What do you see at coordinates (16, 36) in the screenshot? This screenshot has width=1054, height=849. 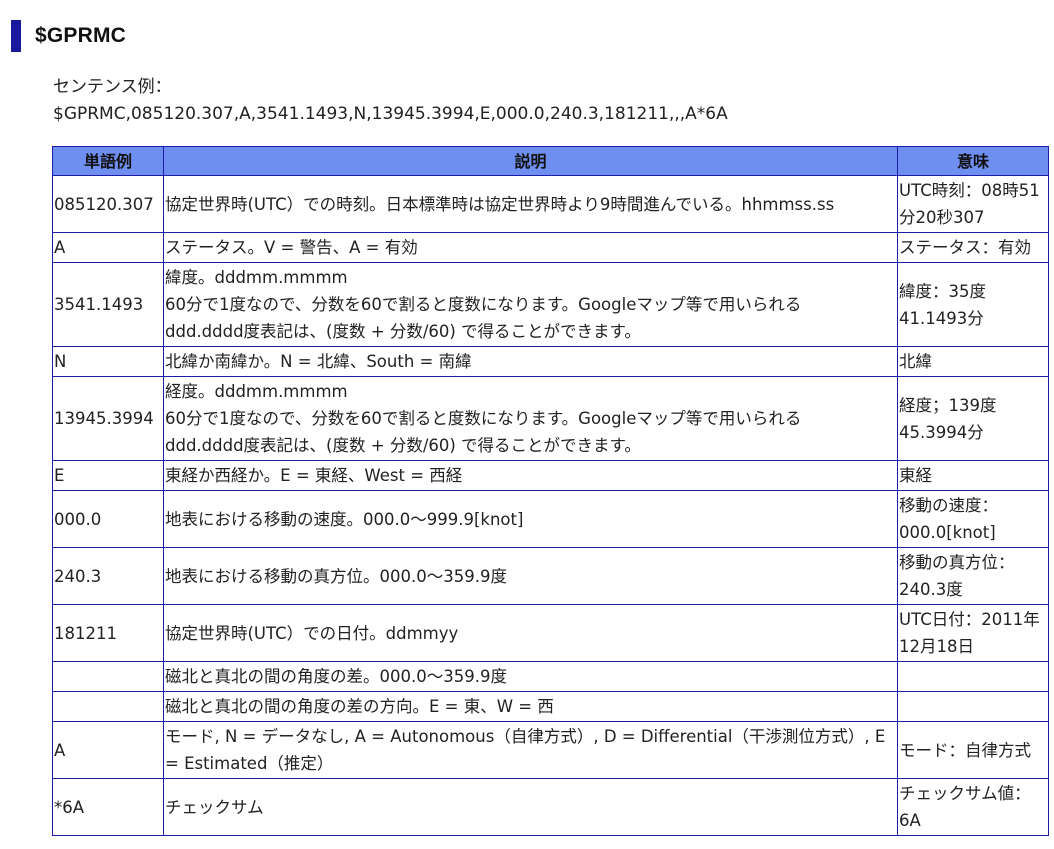 I see `heading-accent-bar` at bounding box center [16, 36].